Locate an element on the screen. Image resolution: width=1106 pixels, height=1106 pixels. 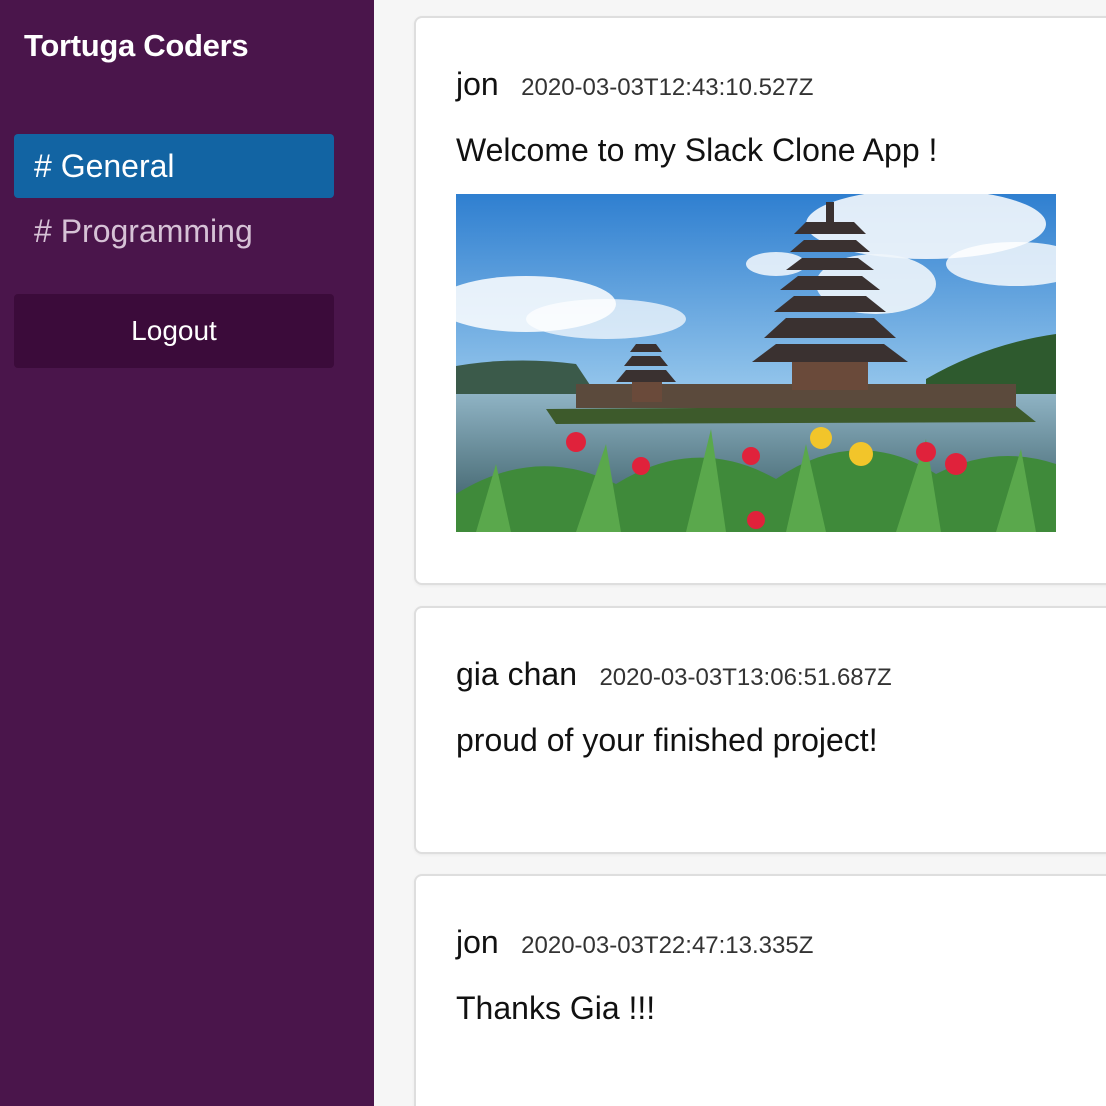
message-text: Thanks Gia !!! is located at coordinates (556, 1008).